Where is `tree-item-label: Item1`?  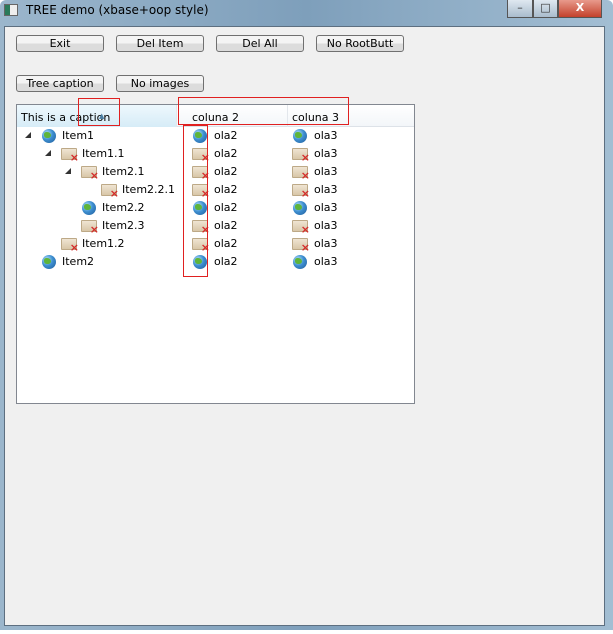 tree-item-label: Item1 is located at coordinates (78, 135).